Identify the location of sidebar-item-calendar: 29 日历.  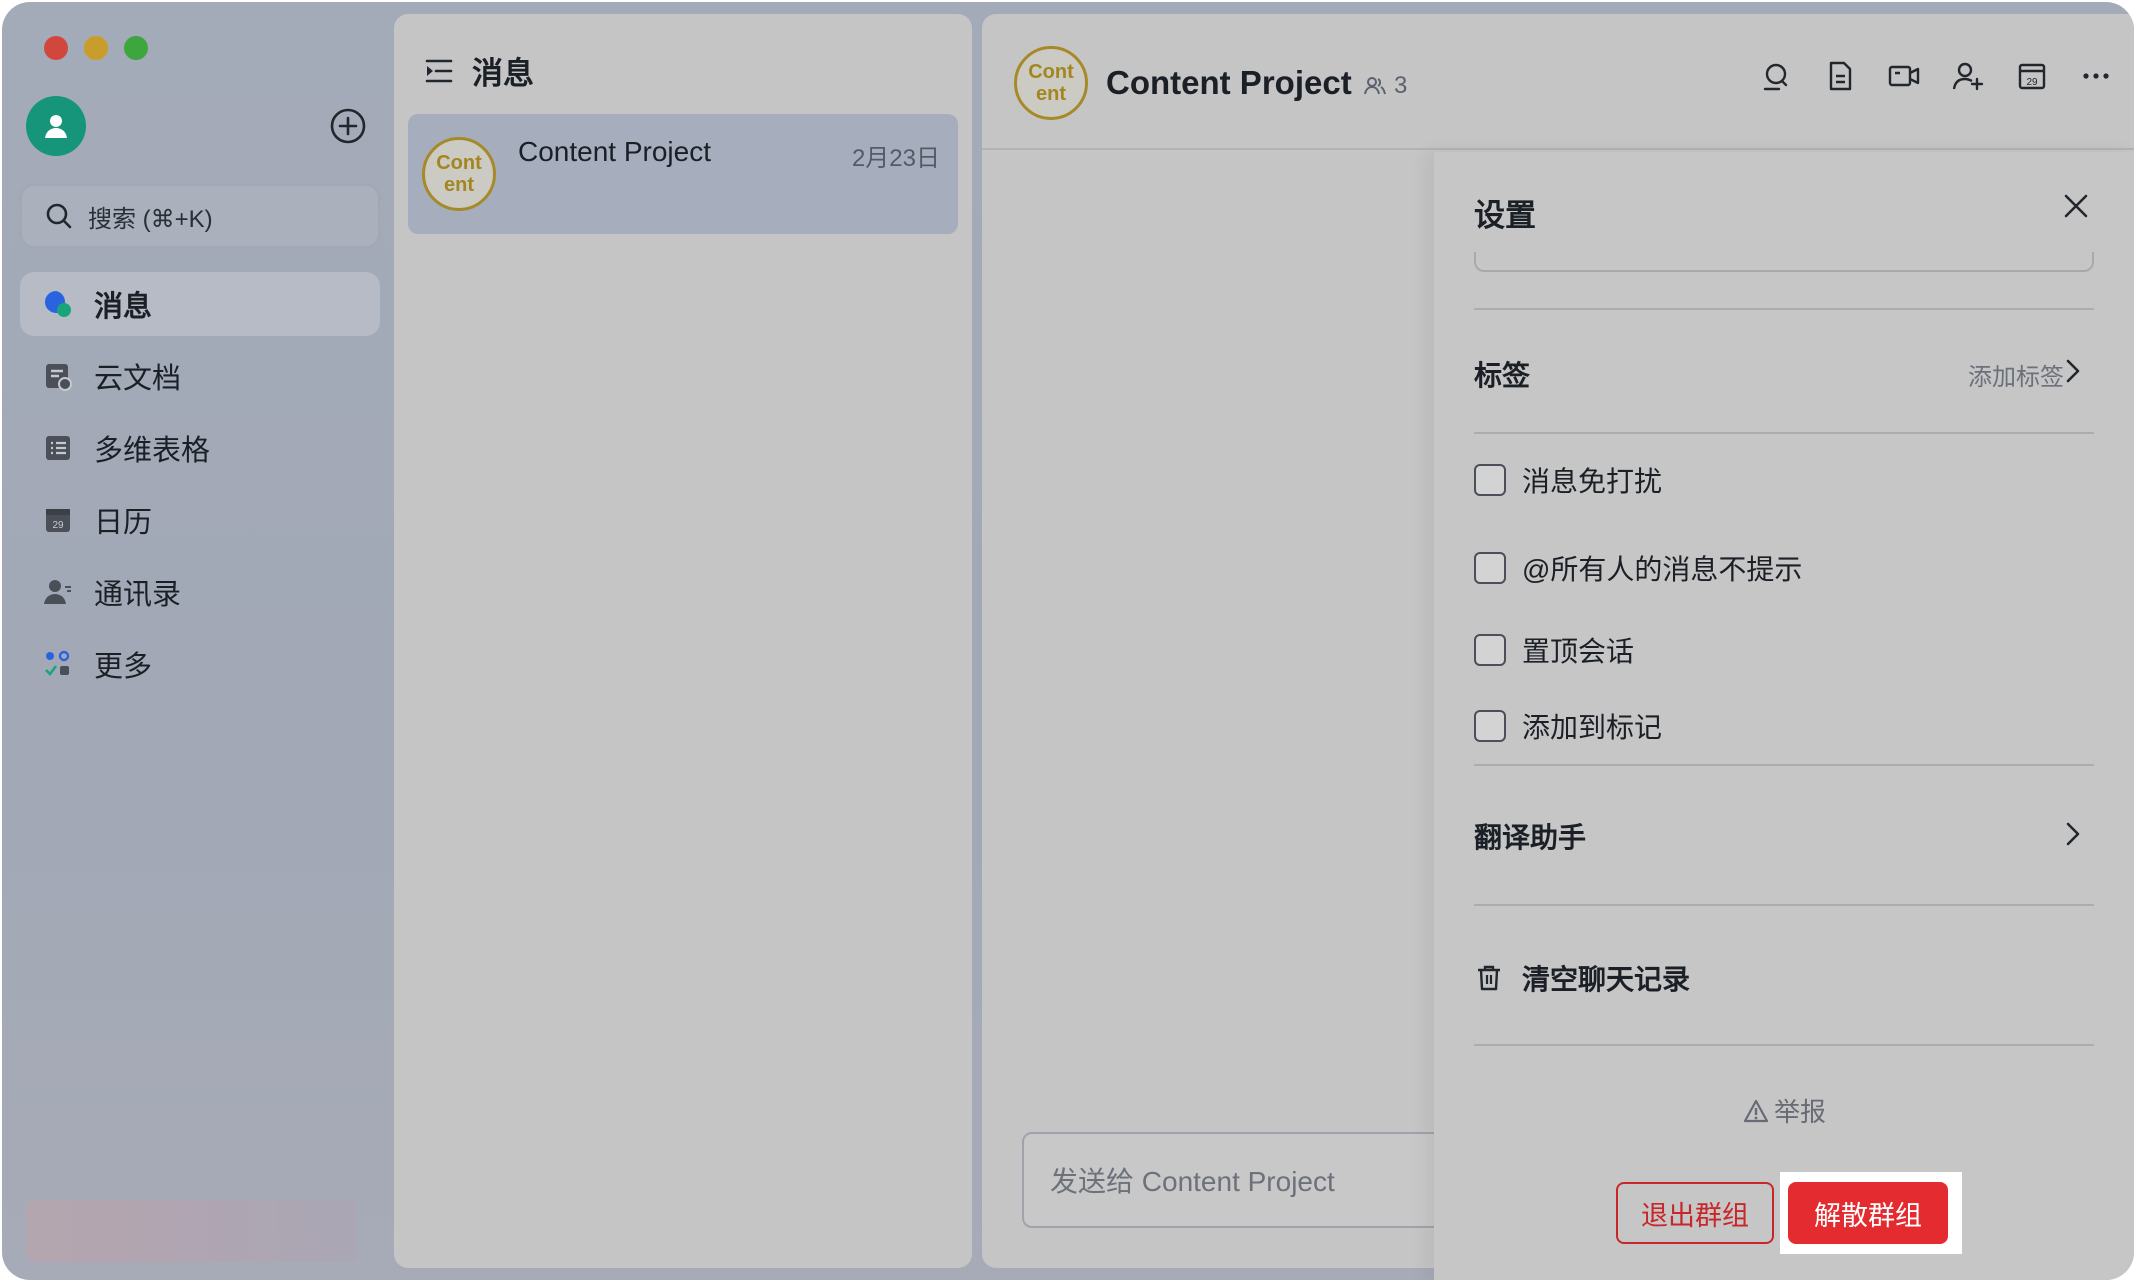
(200, 520).